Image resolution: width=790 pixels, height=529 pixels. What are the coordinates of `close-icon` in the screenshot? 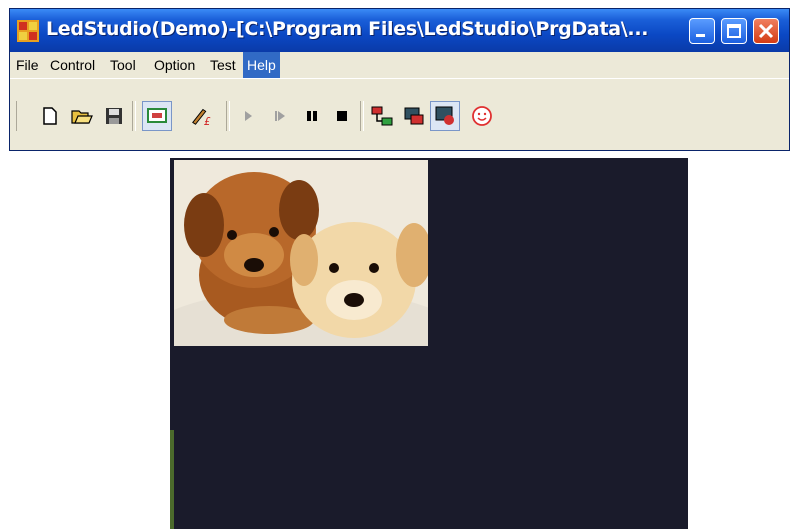 It's located at (766, 31).